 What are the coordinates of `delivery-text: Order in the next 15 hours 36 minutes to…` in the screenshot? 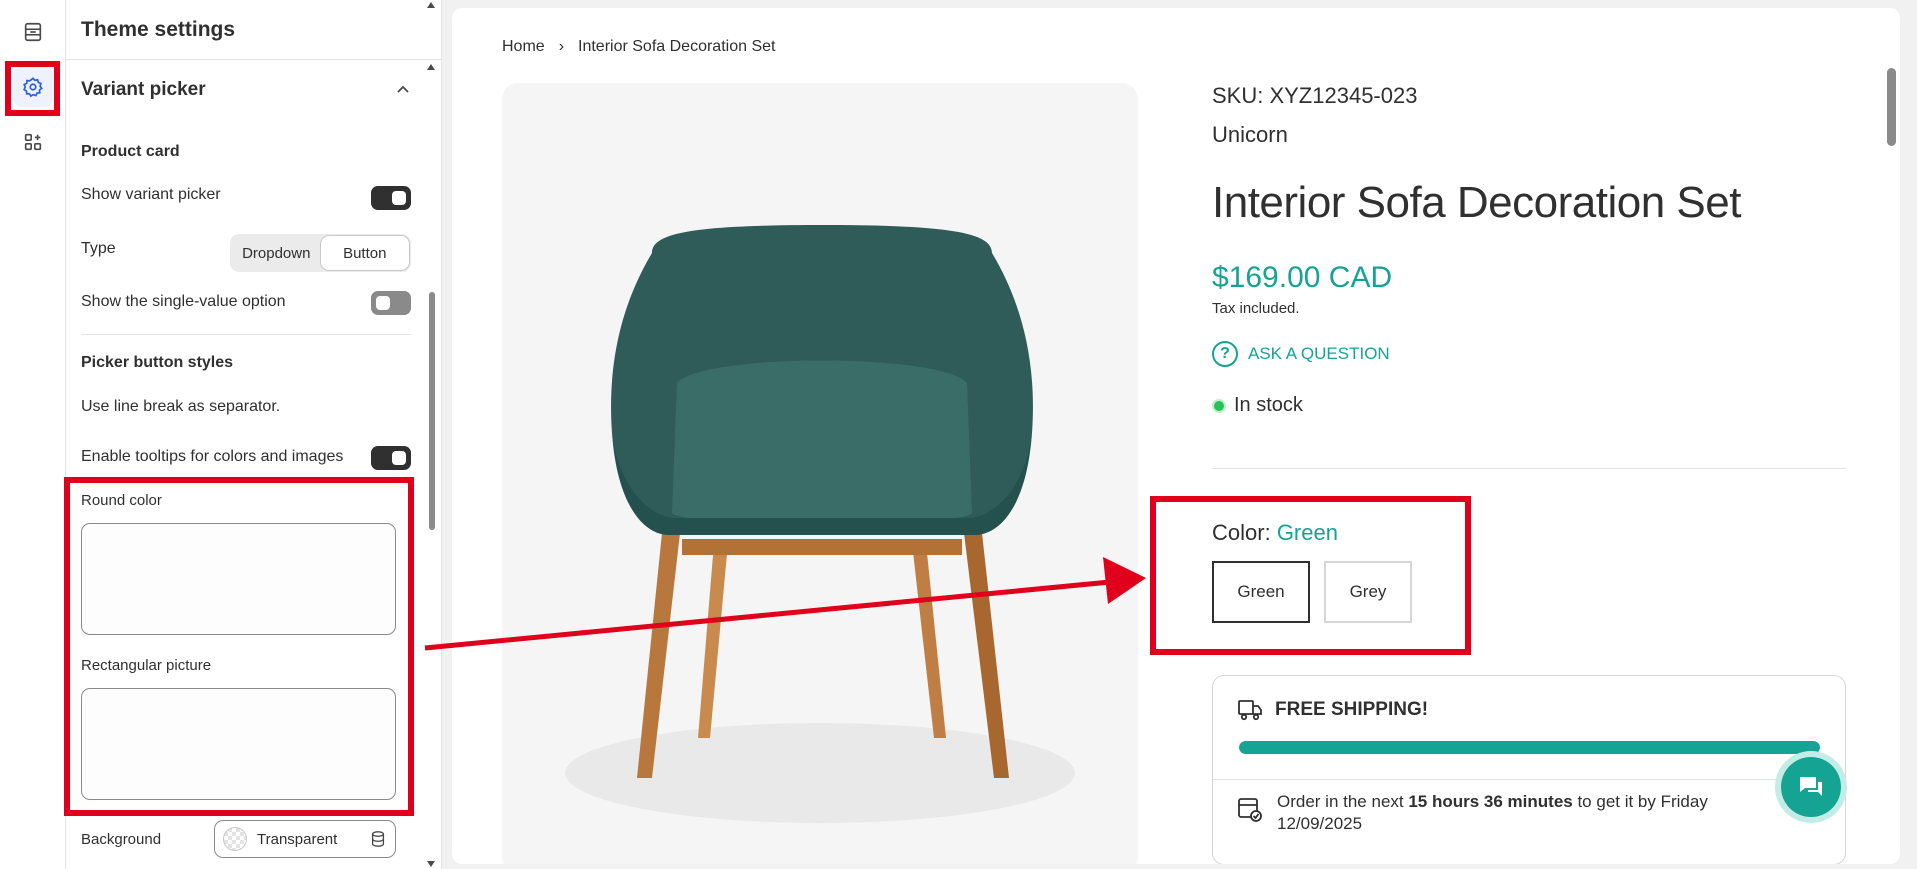 It's located at (1492, 812).